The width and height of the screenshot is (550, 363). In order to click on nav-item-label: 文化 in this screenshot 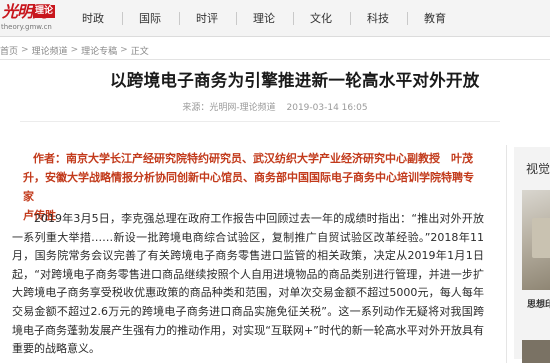, I will do `click(321, 18)`.